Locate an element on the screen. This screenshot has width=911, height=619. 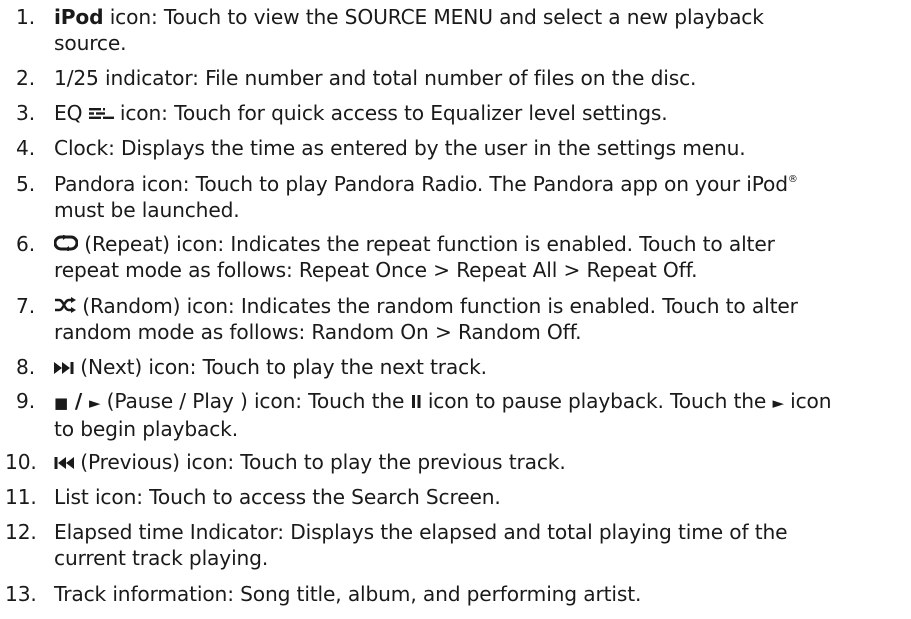
item-description-cont: current track playing. is located at coordinates (161, 557).